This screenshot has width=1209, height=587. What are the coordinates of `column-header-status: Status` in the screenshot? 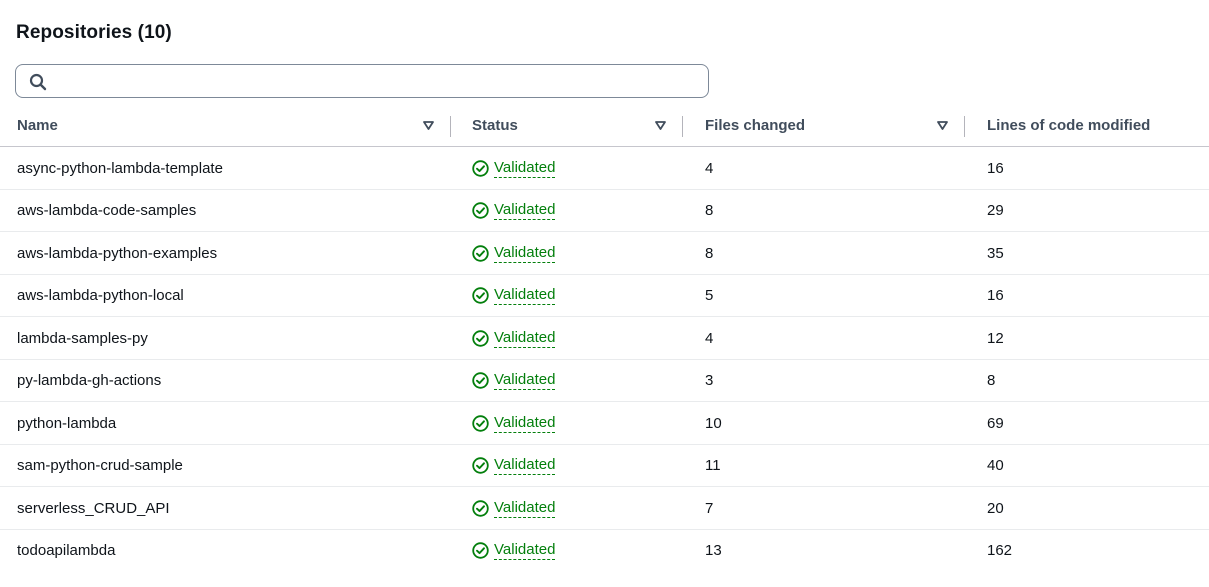 It's located at (495, 125).